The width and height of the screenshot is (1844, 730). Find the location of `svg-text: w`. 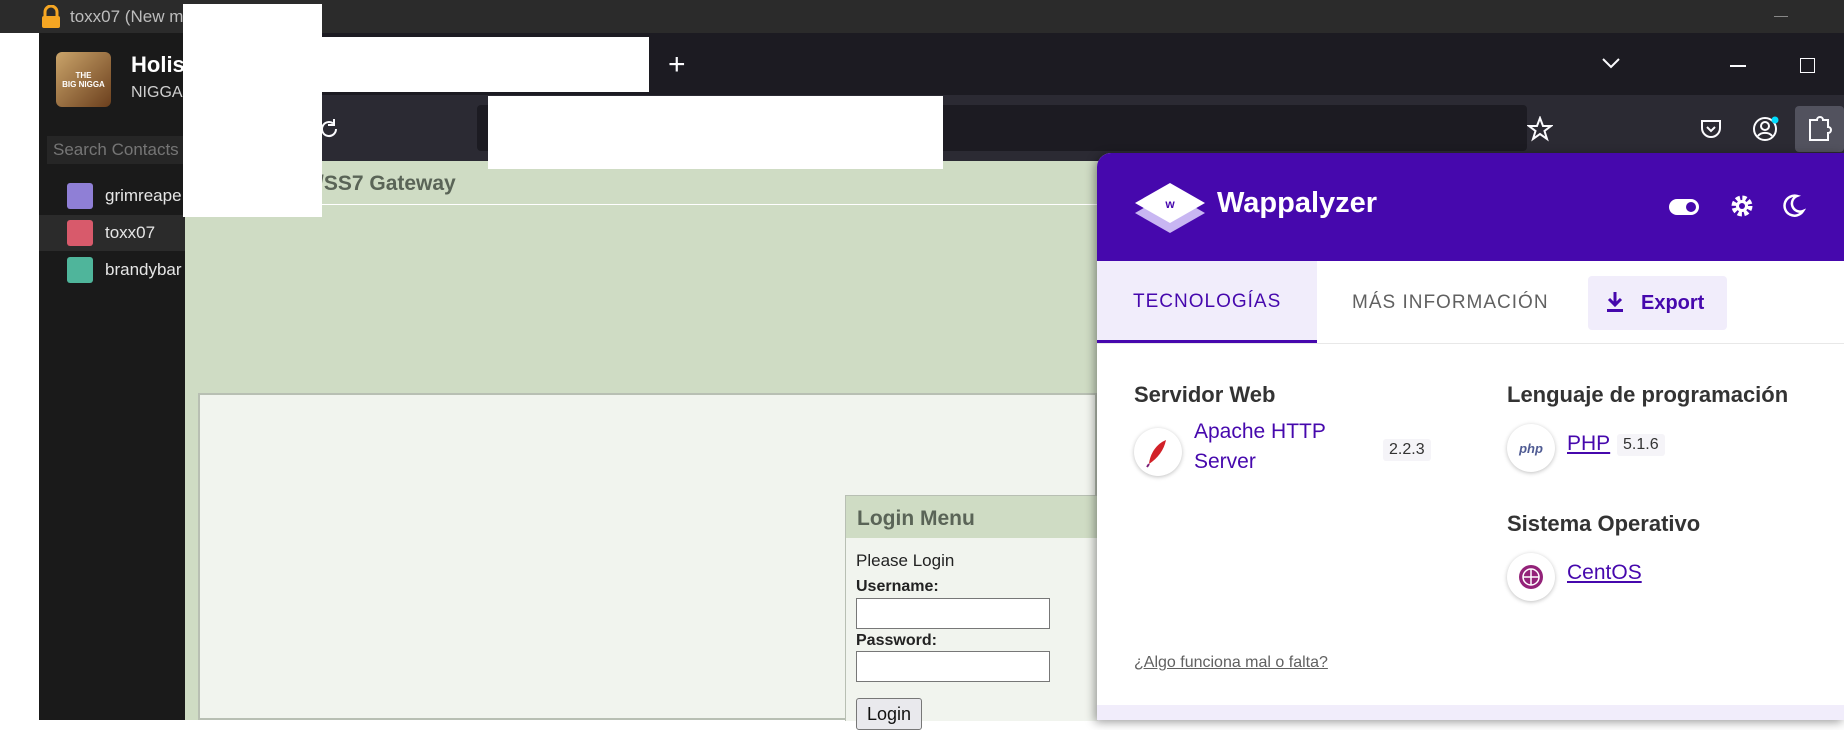

svg-text: w is located at coordinates (1169, 204).